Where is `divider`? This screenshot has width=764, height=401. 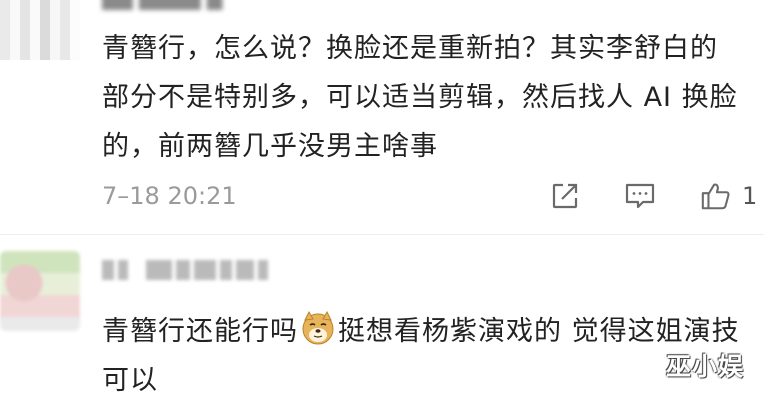 divider is located at coordinates (382, 234).